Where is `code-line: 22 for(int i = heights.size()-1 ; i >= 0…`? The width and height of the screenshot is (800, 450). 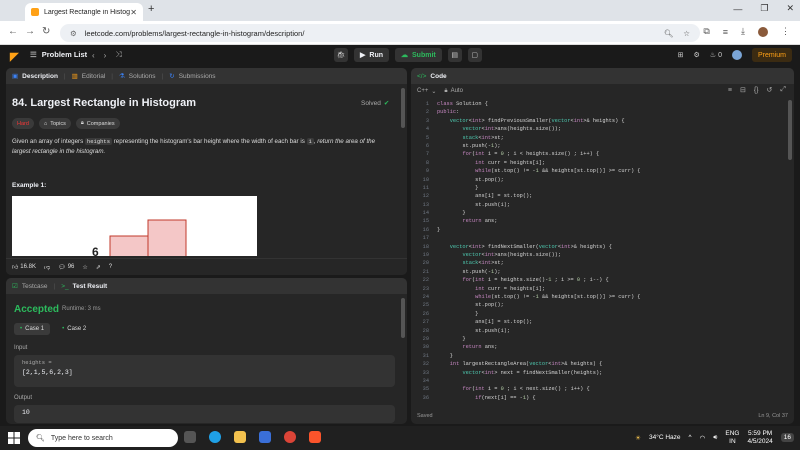 code-line: 22 for(int i = heights.size()-1 ; i >= 0… is located at coordinates (600, 280).